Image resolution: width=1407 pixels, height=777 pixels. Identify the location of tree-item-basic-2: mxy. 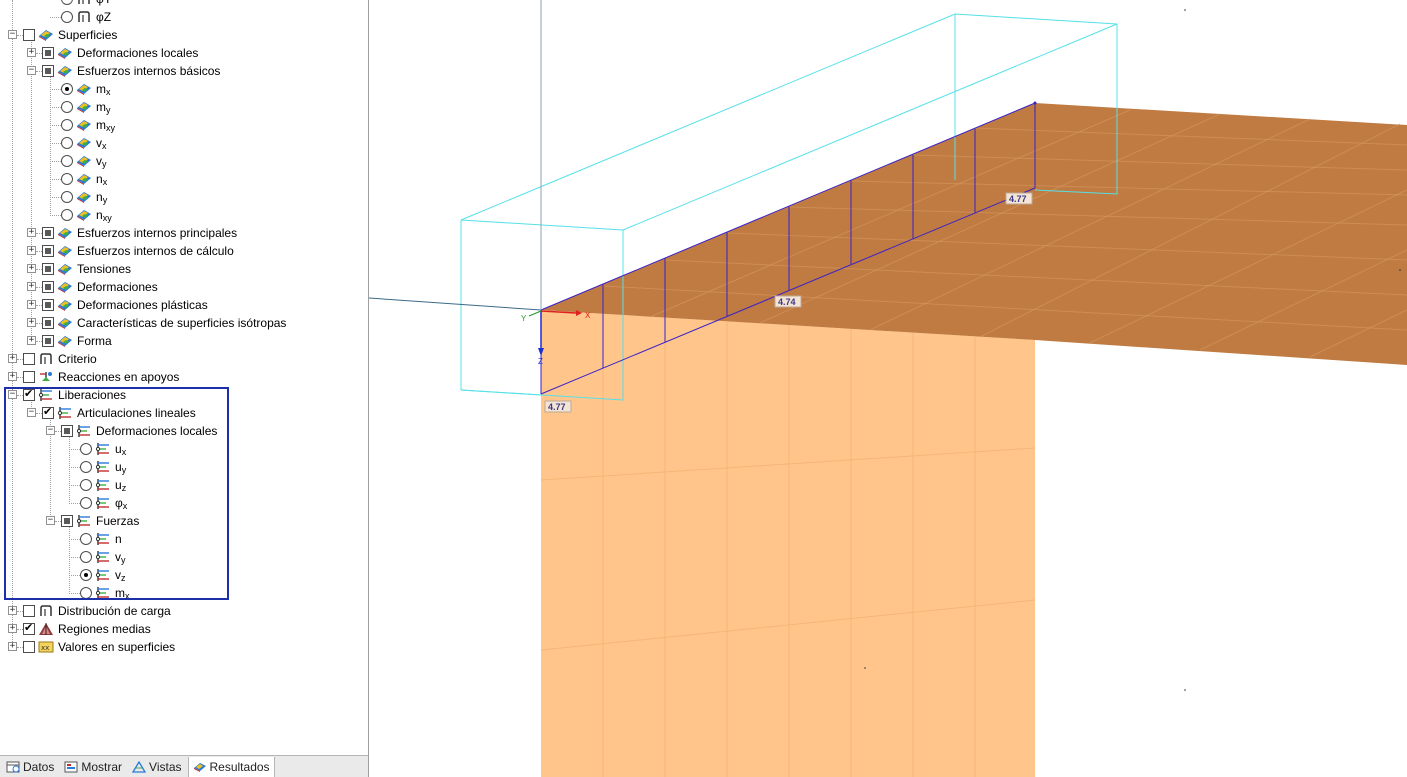
(88, 125).